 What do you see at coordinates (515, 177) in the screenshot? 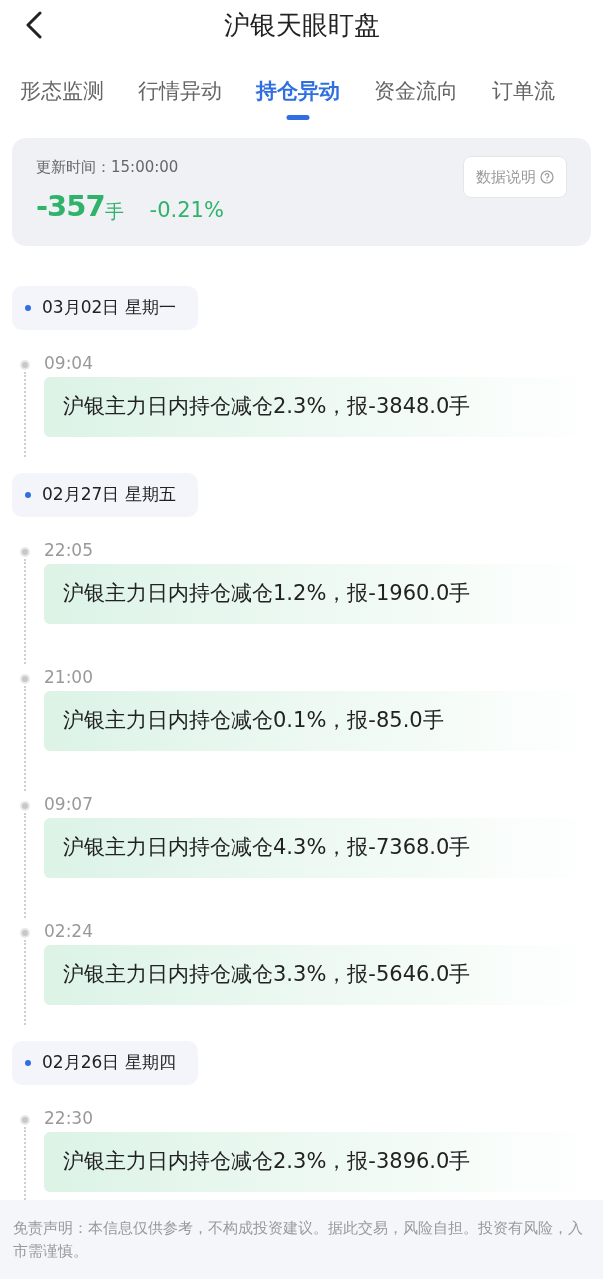
I see `data-info-button: 数据说明` at bounding box center [515, 177].